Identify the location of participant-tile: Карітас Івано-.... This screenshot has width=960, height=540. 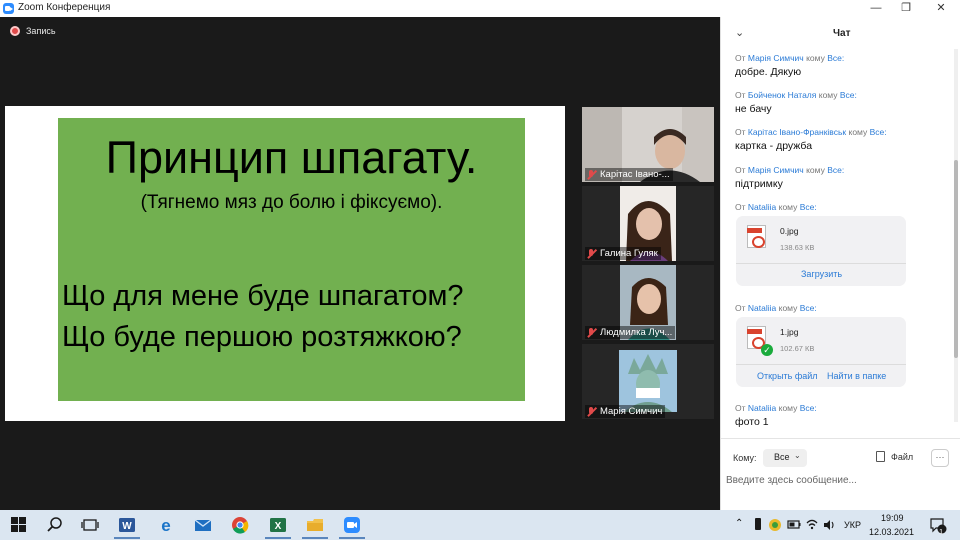
(648, 144).